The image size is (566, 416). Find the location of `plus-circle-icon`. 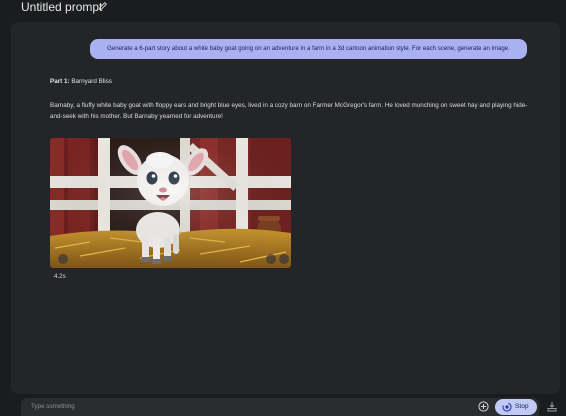

plus-circle-icon is located at coordinates (483, 406).